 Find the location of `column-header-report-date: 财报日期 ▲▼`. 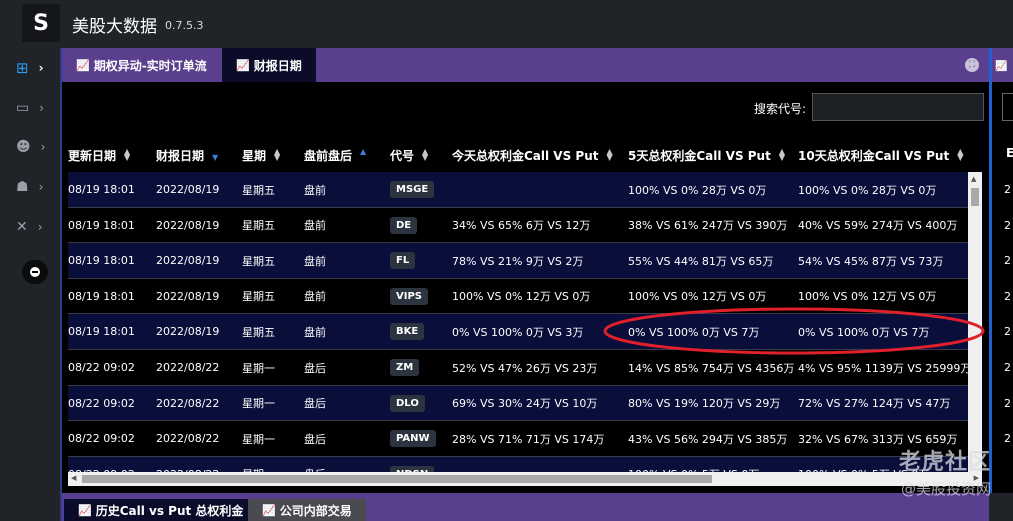

column-header-report-date: 财报日期 ▲▼ is located at coordinates (187, 155).